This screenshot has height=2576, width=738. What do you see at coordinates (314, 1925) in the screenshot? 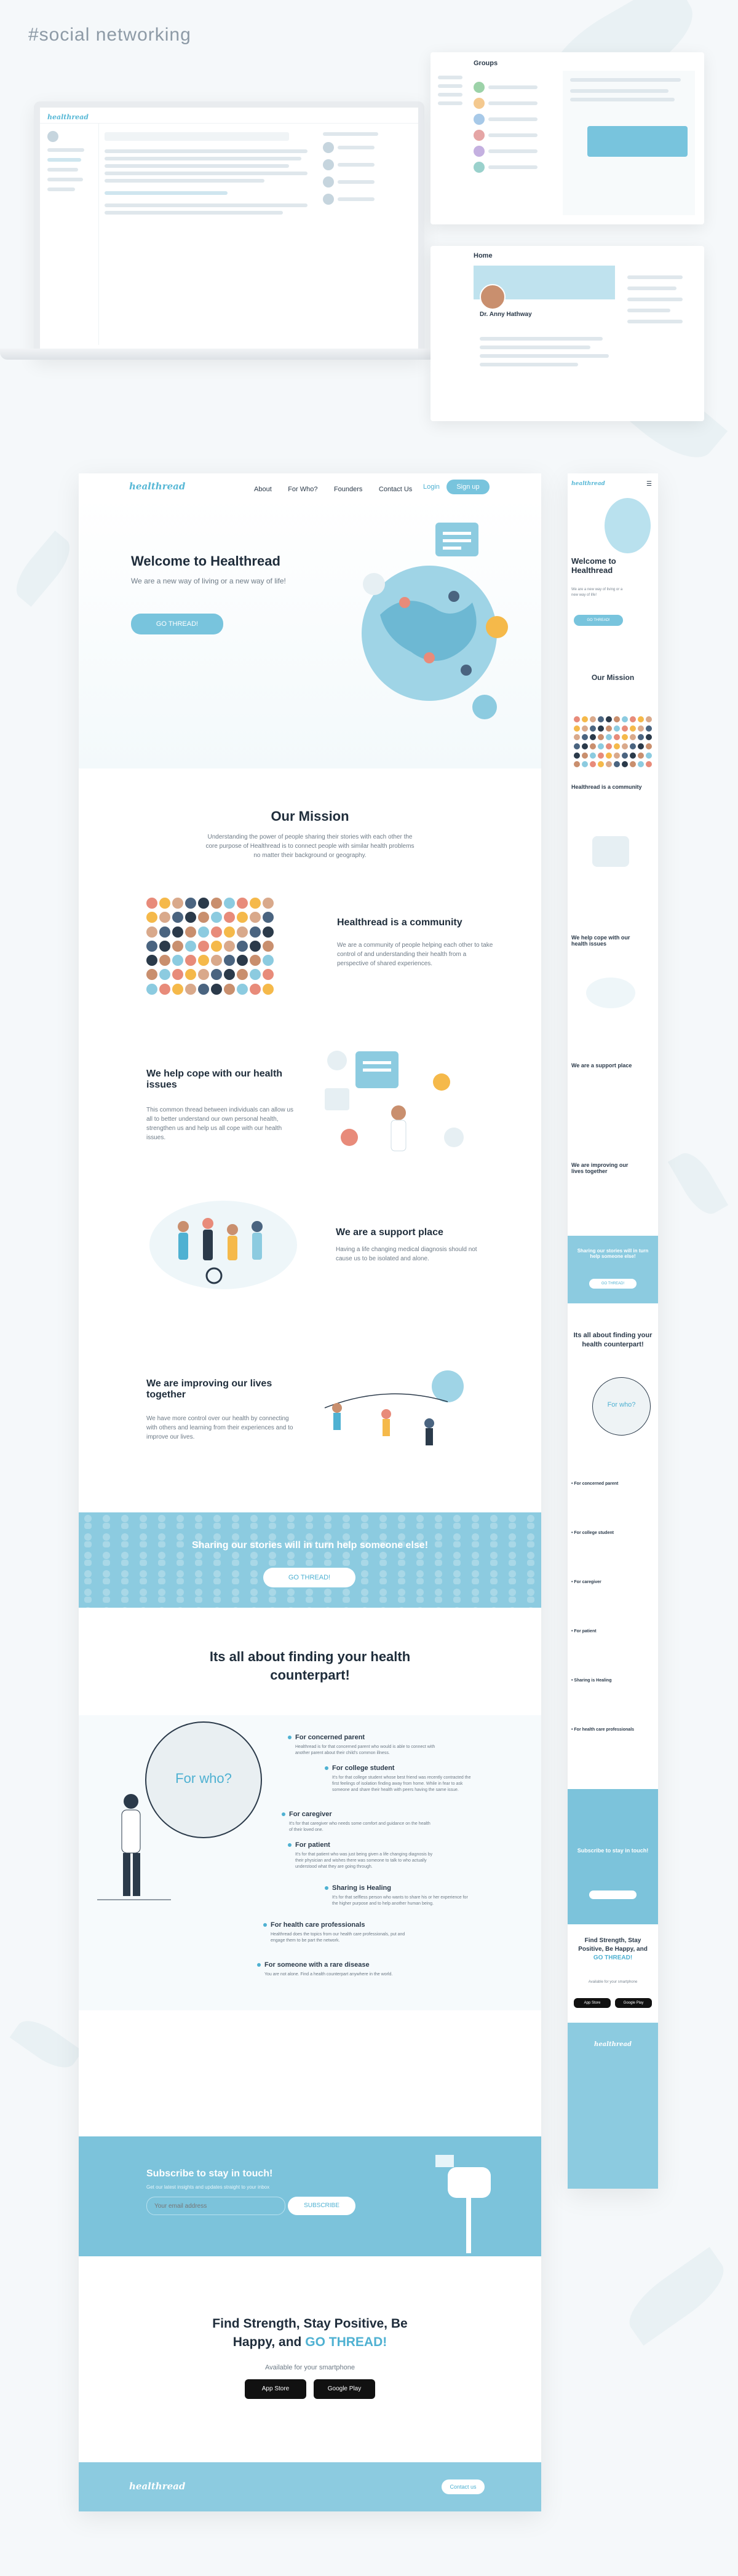
I see `audience-title: For health care professionals` at bounding box center [314, 1925].